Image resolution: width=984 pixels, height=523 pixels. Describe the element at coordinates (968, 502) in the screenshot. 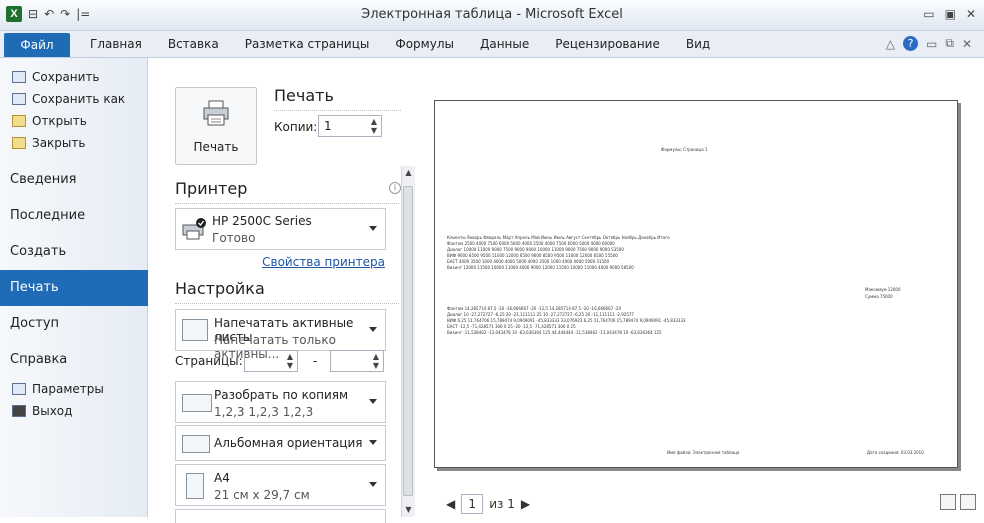

I see `zoom-to-page-icon` at that location.